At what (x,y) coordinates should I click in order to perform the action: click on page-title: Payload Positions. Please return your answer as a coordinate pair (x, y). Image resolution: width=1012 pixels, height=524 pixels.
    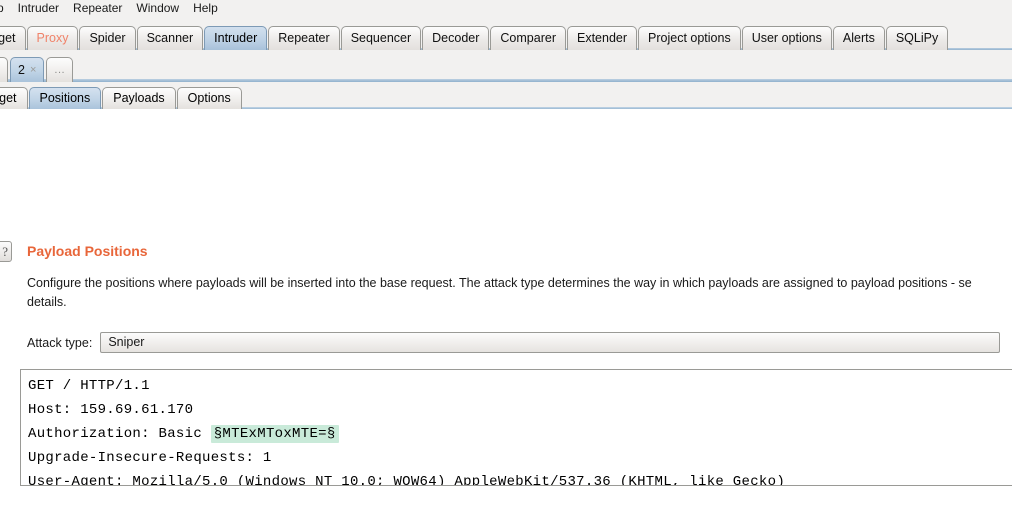
    Looking at the image, I should click on (87, 251).